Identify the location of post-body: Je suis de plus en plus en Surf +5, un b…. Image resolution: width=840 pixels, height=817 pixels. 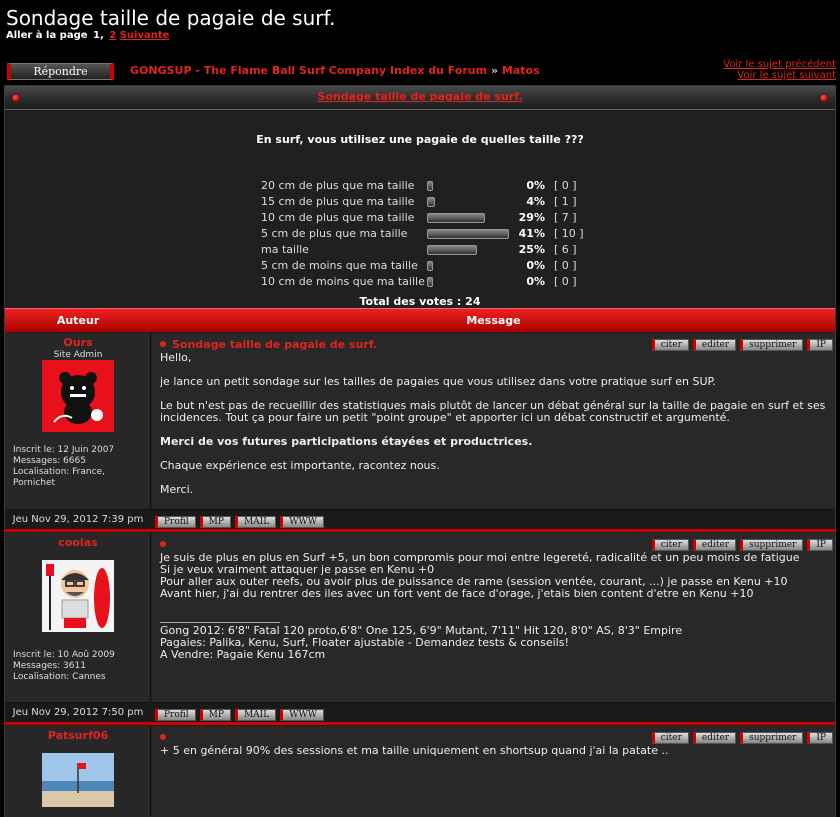
(496, 606).